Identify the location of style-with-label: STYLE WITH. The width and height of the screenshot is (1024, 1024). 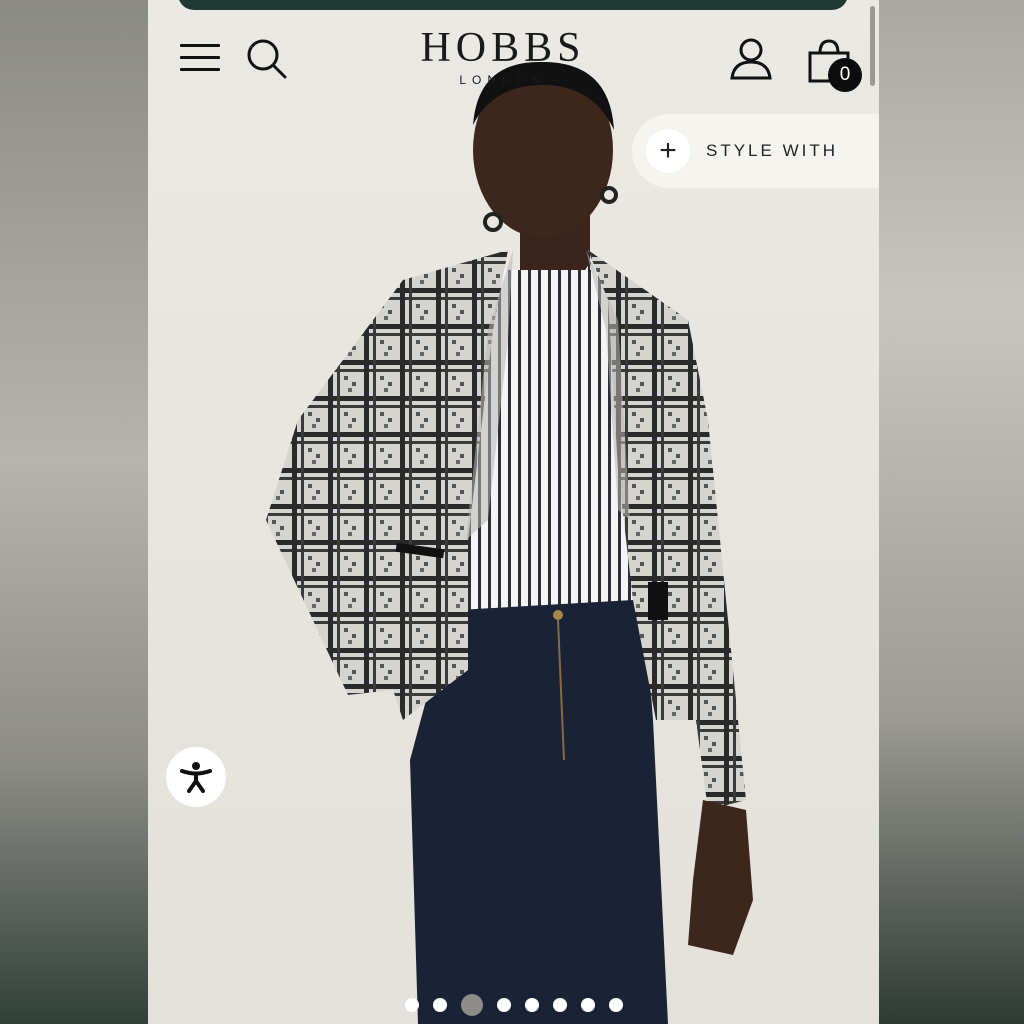
(772, 150).